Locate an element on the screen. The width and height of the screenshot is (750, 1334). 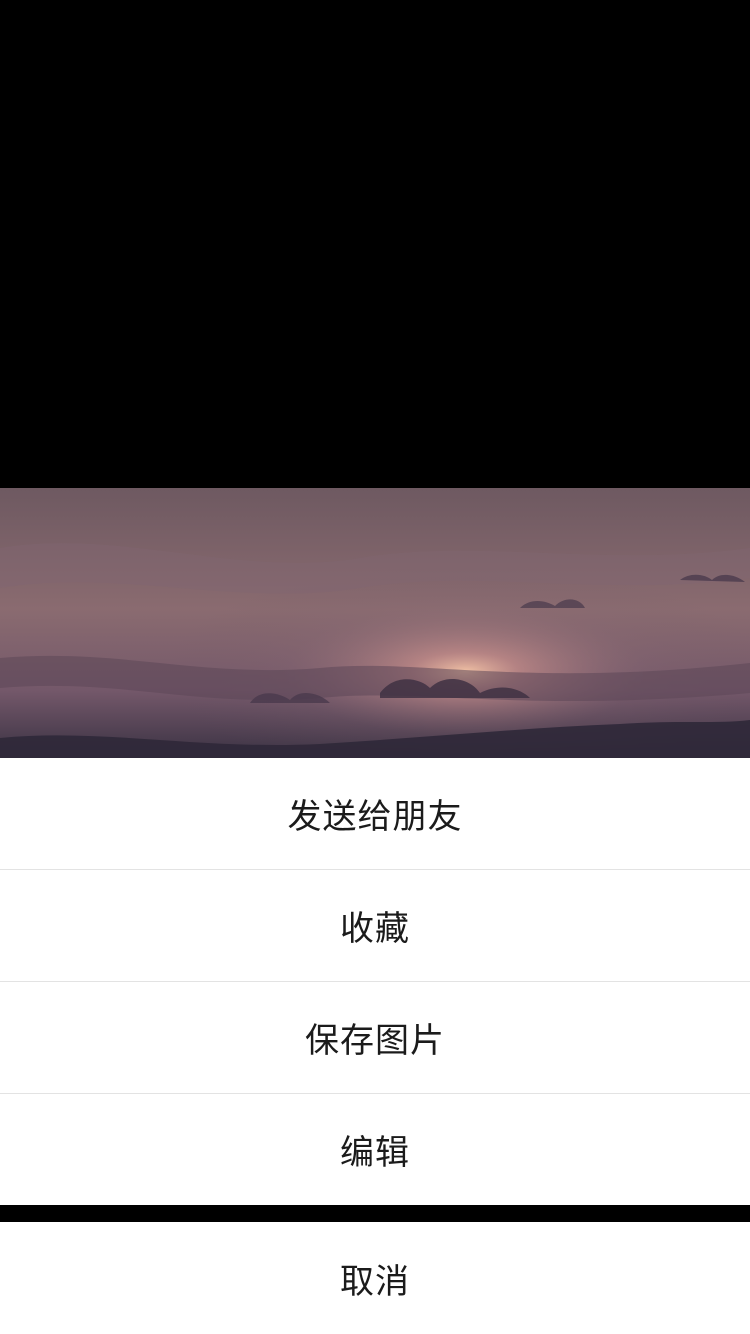
cancel-label: 取消 is located at coordinates (375, 1281).